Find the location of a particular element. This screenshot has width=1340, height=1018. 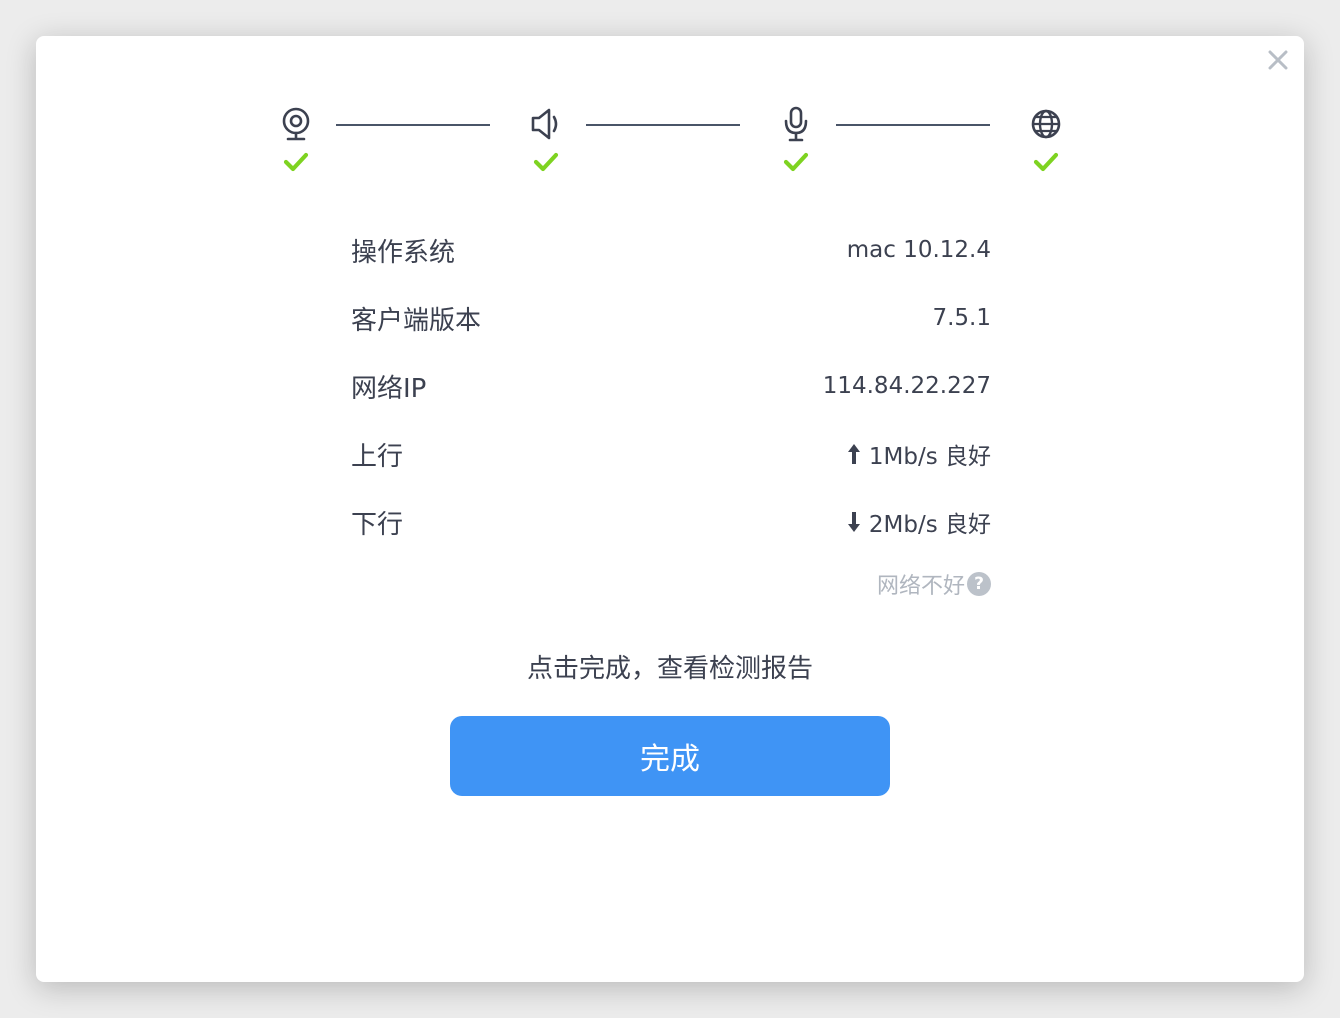

info-row-client-version: 客户端版本 7.5.1 is located at coordinates (671, 318).